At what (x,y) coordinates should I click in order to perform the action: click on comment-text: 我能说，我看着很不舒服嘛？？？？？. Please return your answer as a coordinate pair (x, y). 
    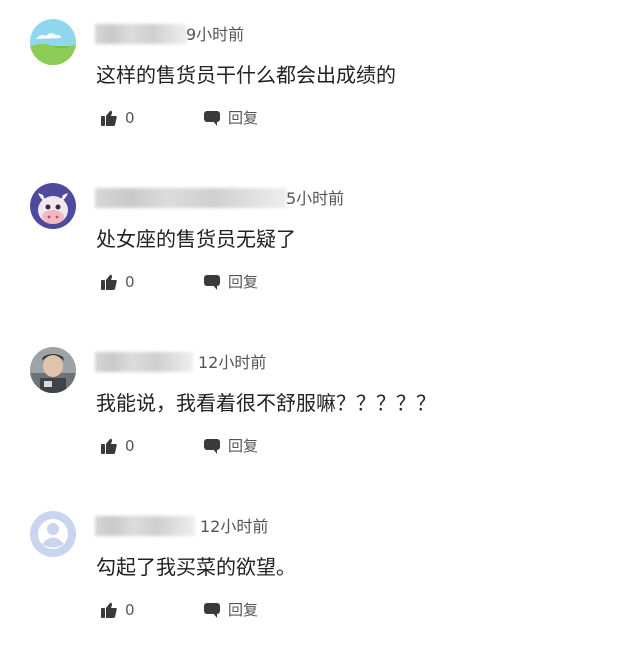
    Looking at the image, I should click on (266, 403).